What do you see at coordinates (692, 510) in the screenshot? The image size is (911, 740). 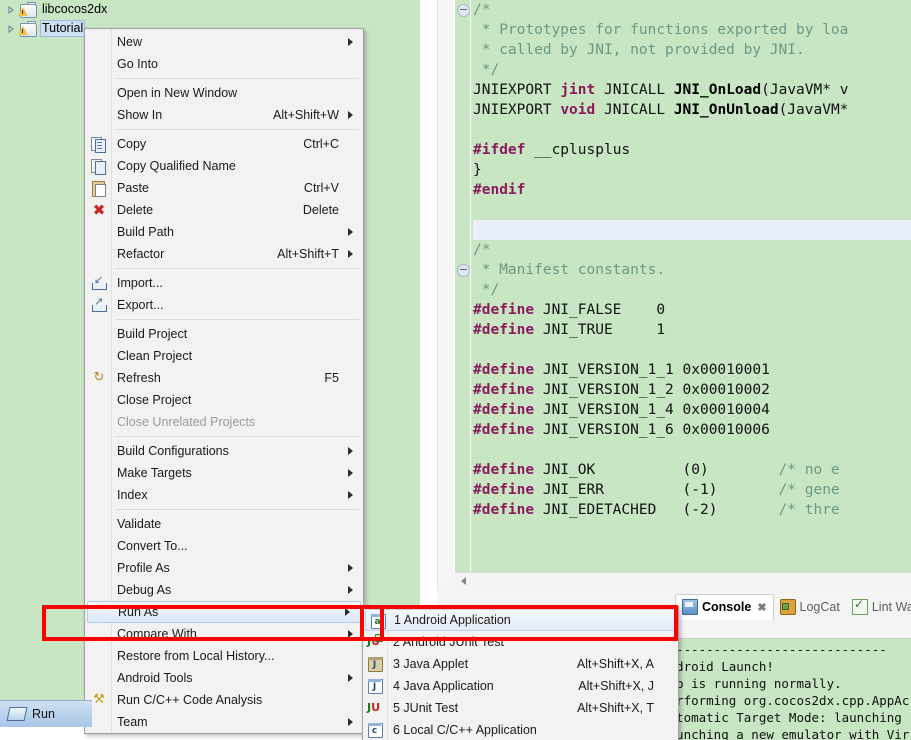 I see `code-line: #define JNI_EDETACHED (-2) /* thre` at bounding box center [692, 510].